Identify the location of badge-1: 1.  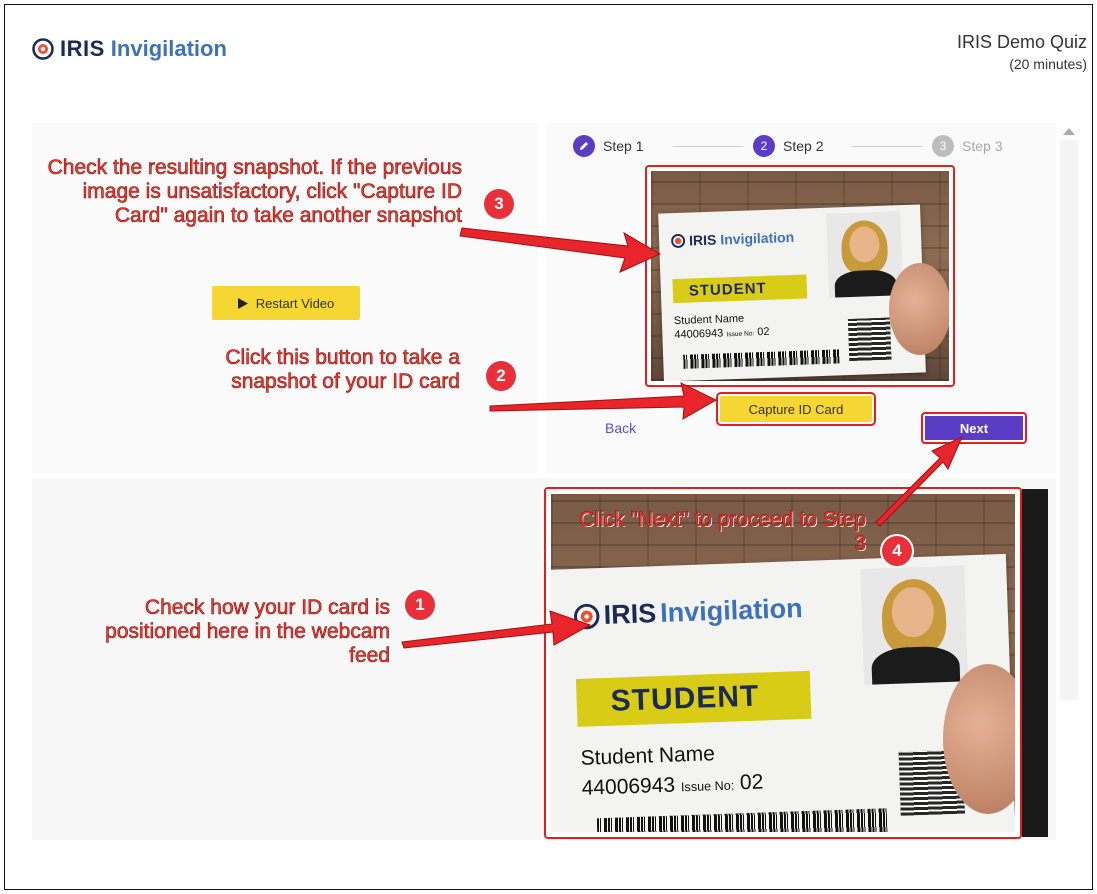
(420, 605).